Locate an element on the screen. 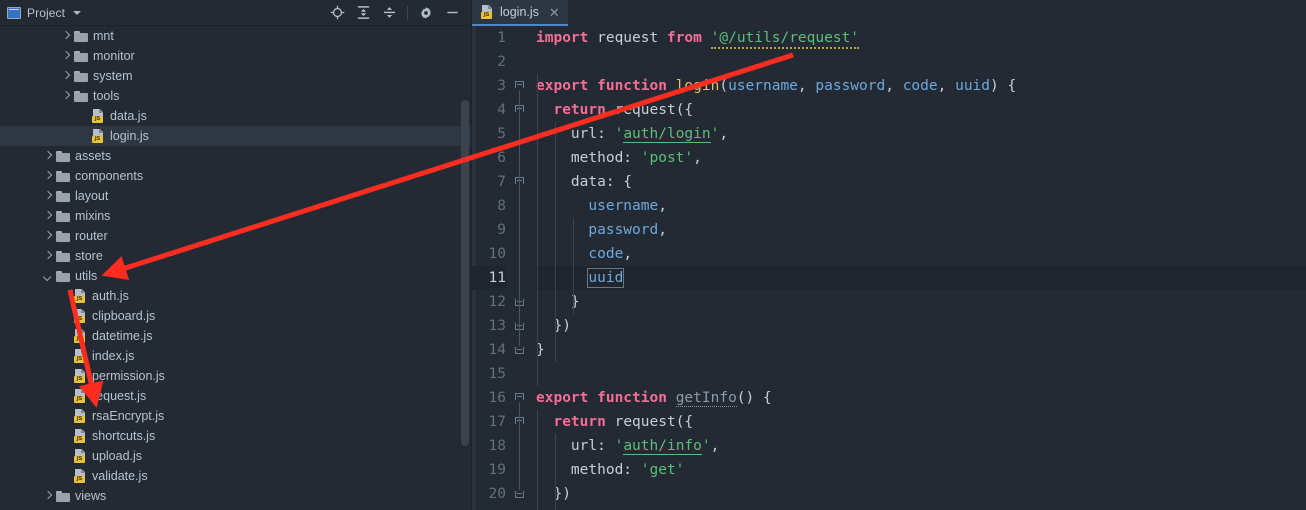  tree-item-mnt: mnt is located at coordinates (235, 36).